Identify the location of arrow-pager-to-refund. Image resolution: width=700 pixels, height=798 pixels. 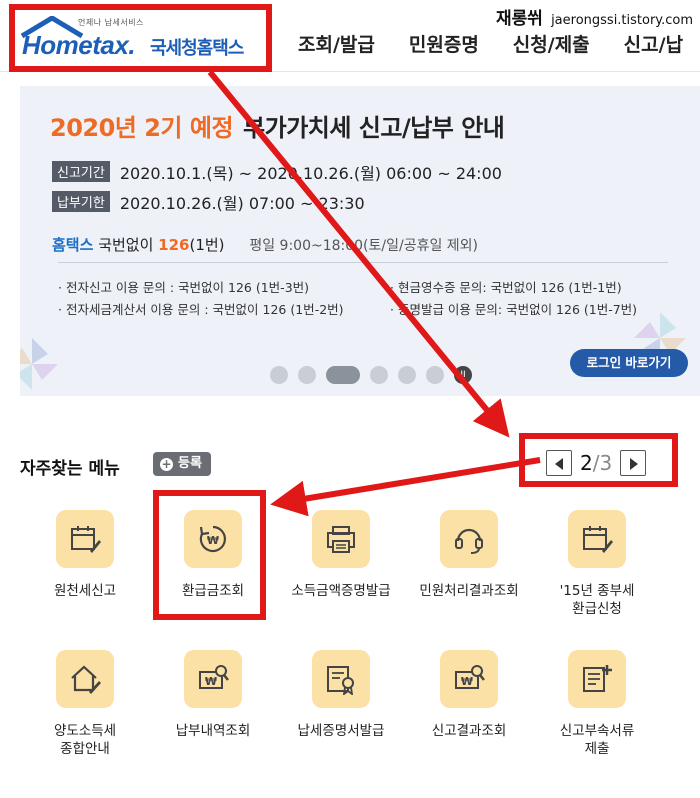
(405, 487).